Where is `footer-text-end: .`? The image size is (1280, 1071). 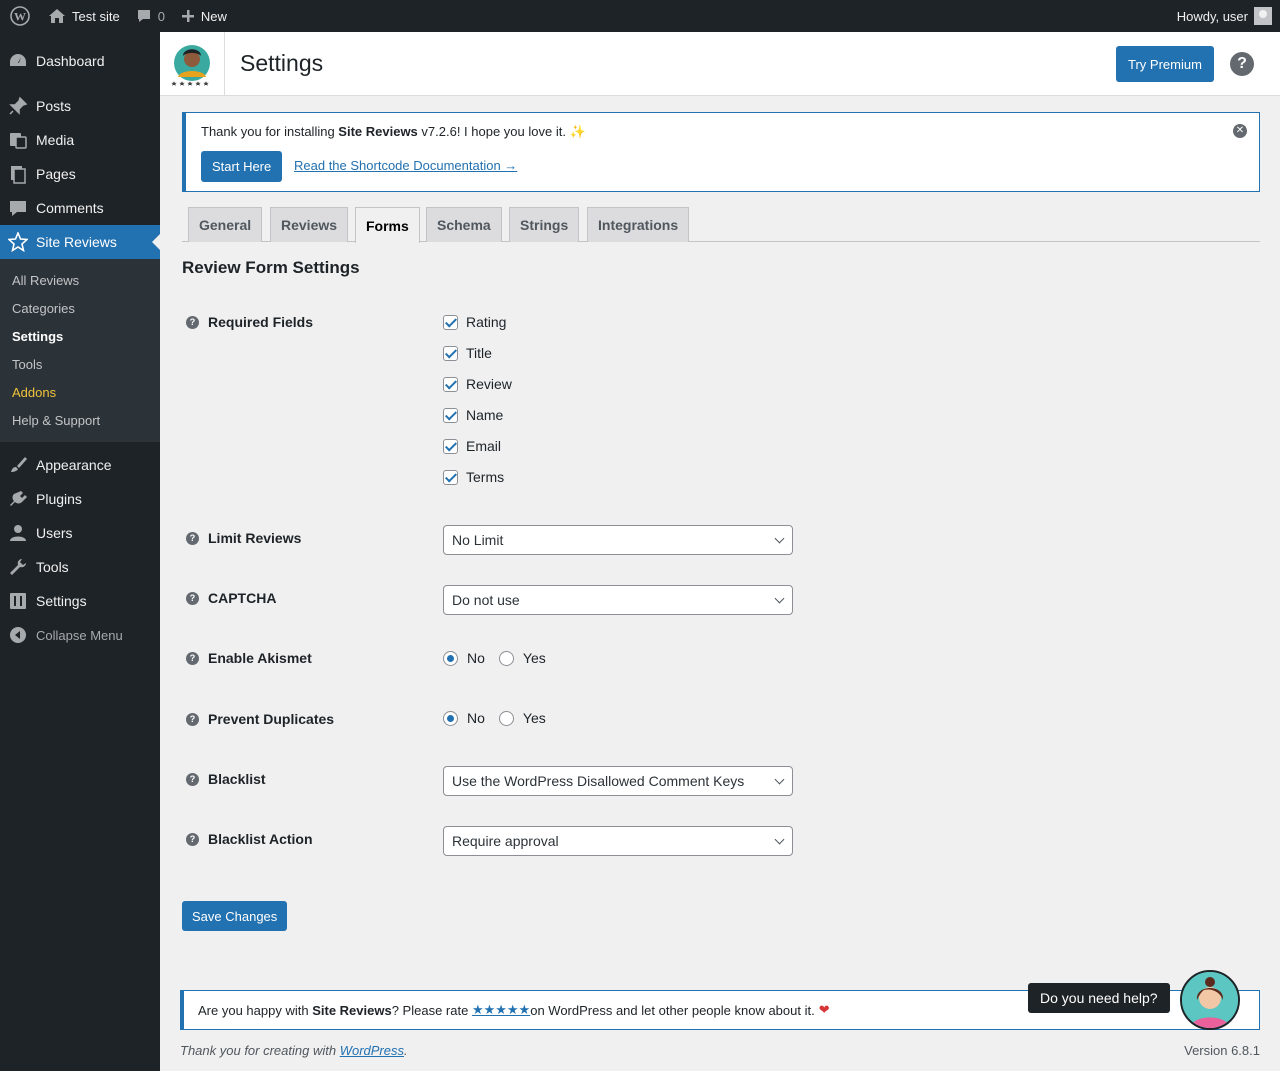
footer-text-end: . is located at coordinates (406, 1050).